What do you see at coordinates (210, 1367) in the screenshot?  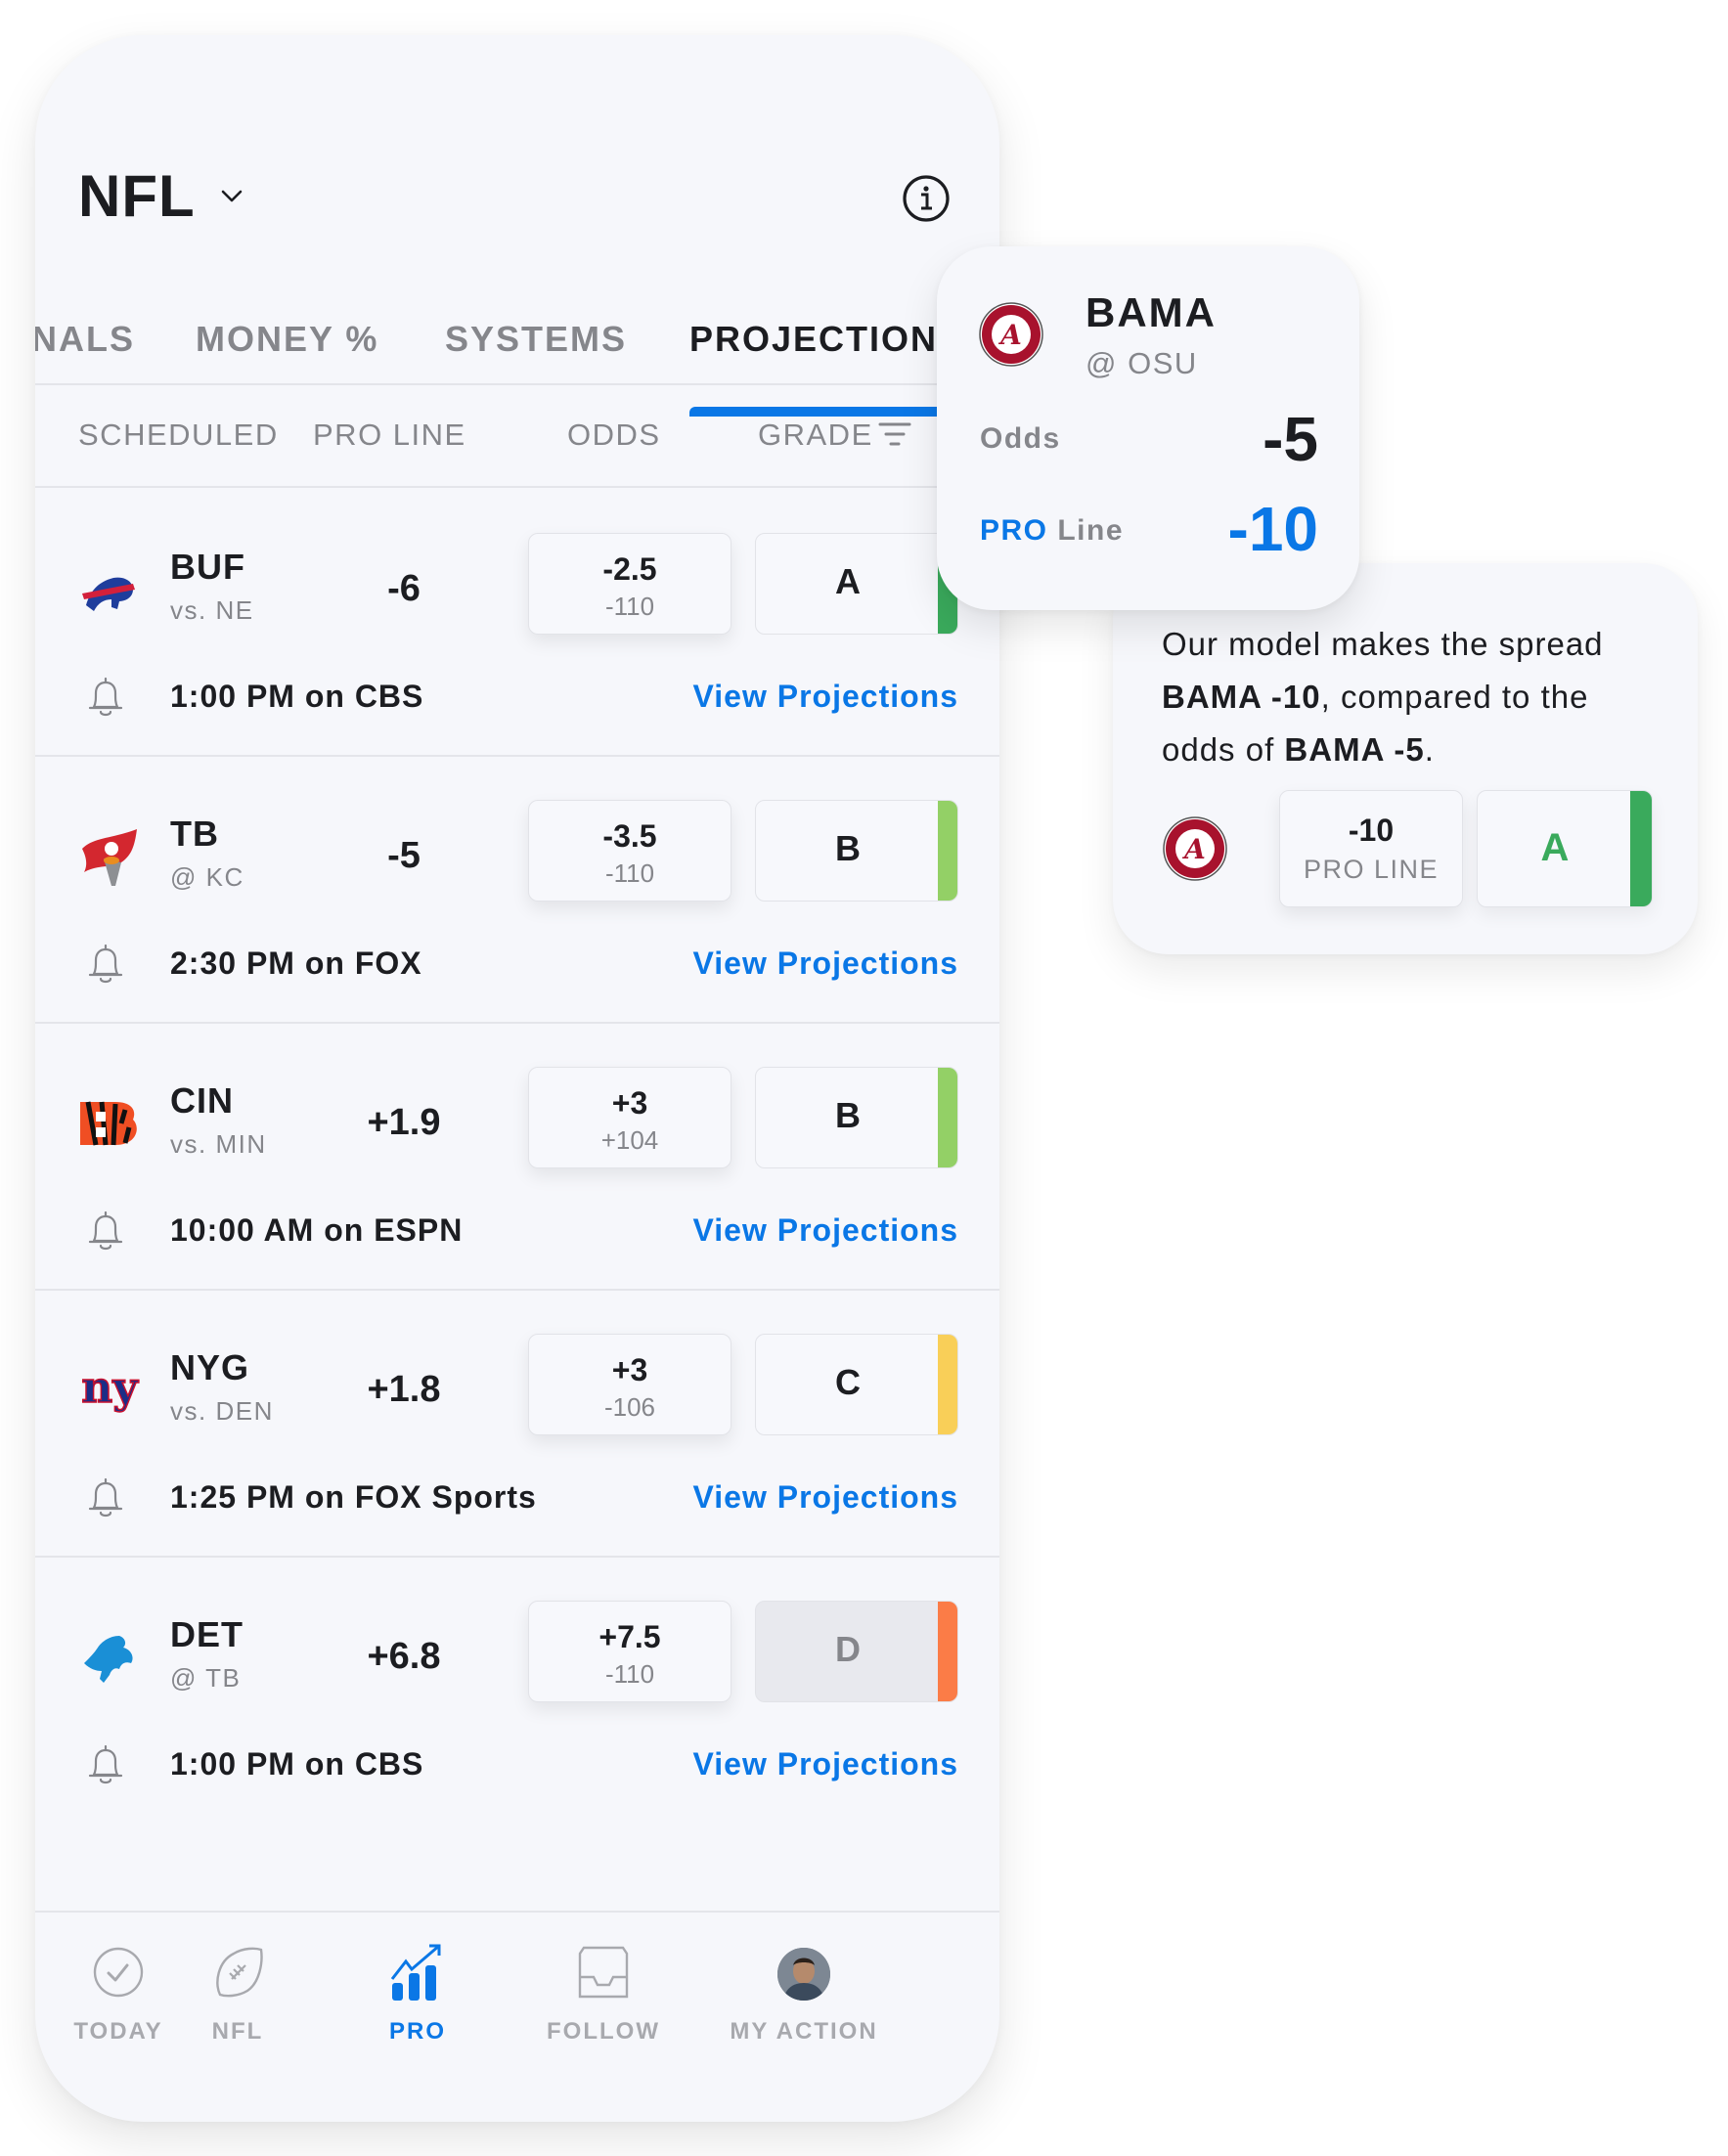 I see `team-abbr: NYG` at bounding box center [210, 1367].